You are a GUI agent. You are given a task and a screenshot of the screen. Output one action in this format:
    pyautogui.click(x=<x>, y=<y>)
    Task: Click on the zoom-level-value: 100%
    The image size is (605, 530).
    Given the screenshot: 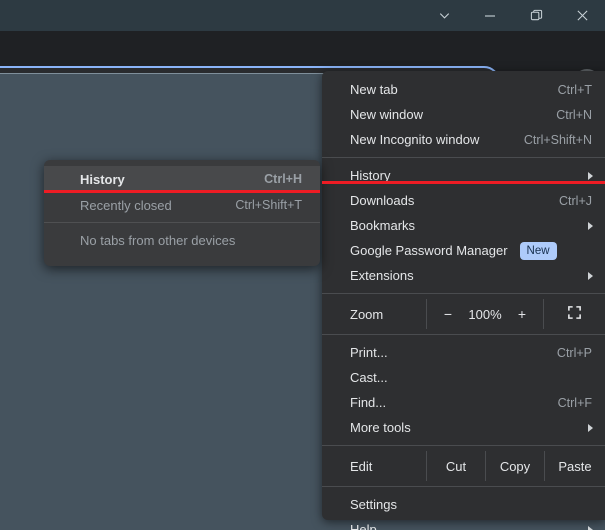 What is the action you would take?
    pyautogui.click(x=485, y=314)
    